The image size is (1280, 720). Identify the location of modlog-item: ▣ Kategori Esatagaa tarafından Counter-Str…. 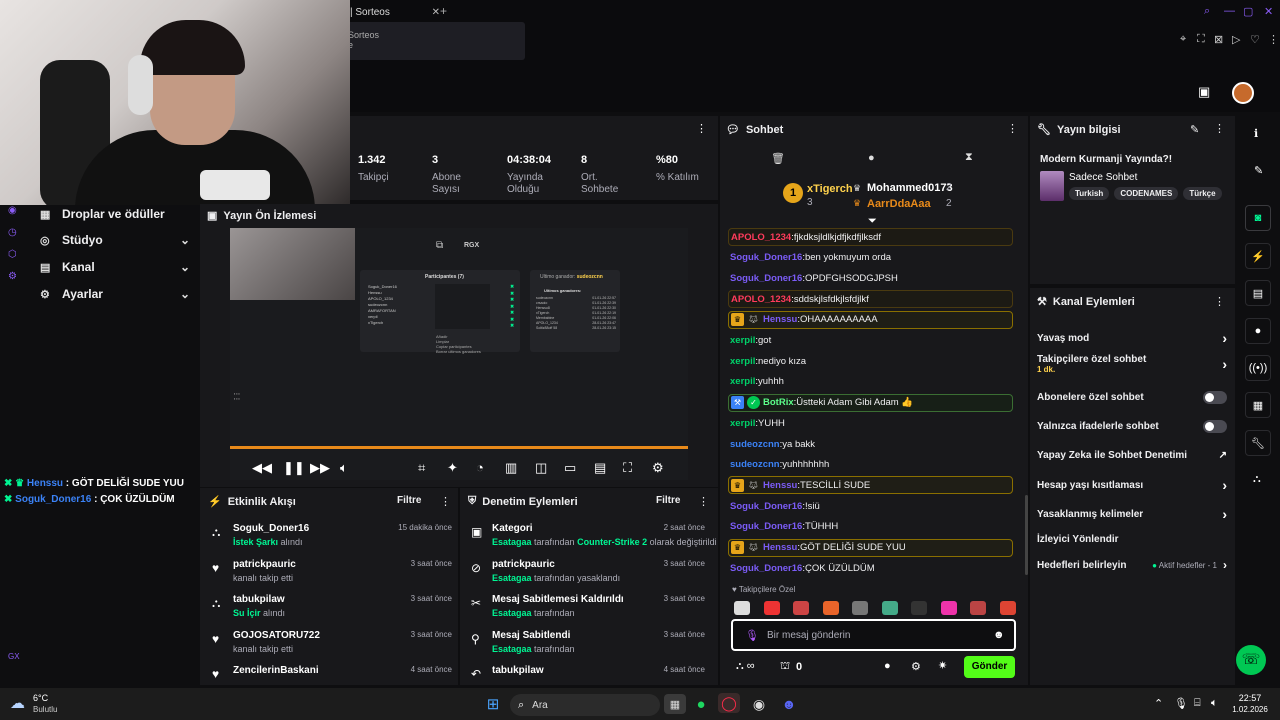
(594, 540).